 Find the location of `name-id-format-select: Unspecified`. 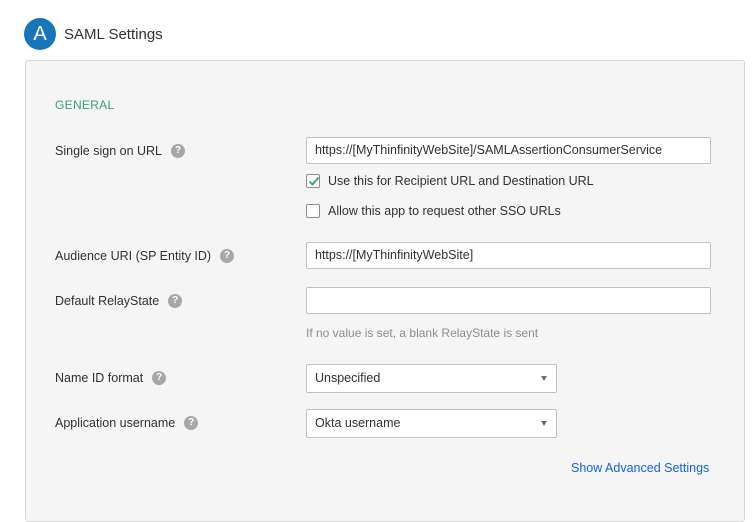

name-id-format-select: Unspecified is located at coordinates (431, 378).